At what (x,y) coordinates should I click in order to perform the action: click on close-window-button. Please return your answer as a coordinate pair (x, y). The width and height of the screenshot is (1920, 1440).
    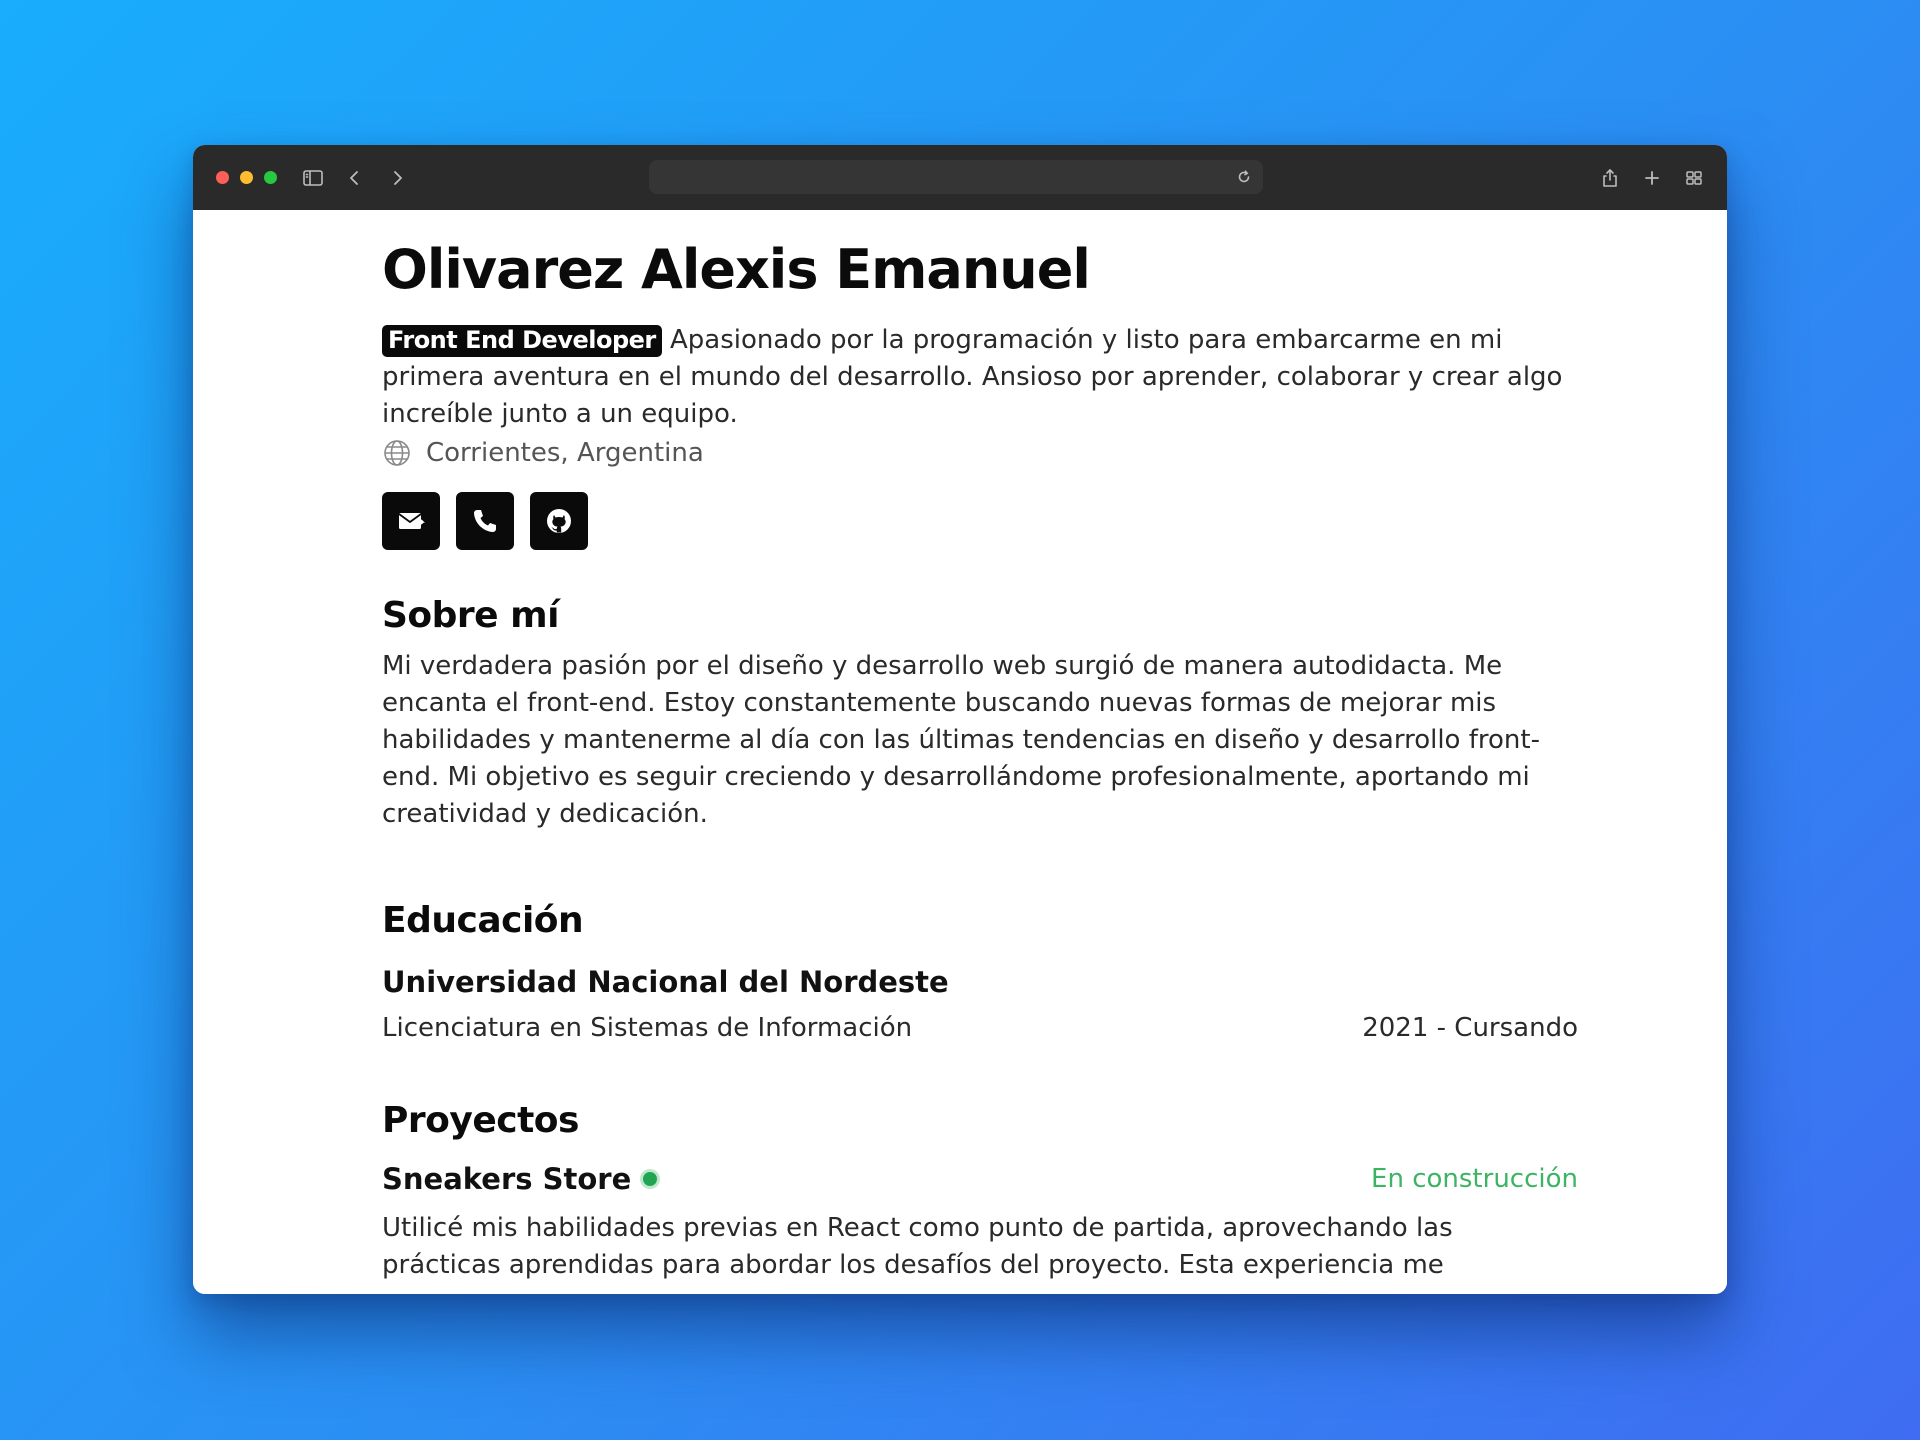
    Looking at the image, I should click on (222, 177).